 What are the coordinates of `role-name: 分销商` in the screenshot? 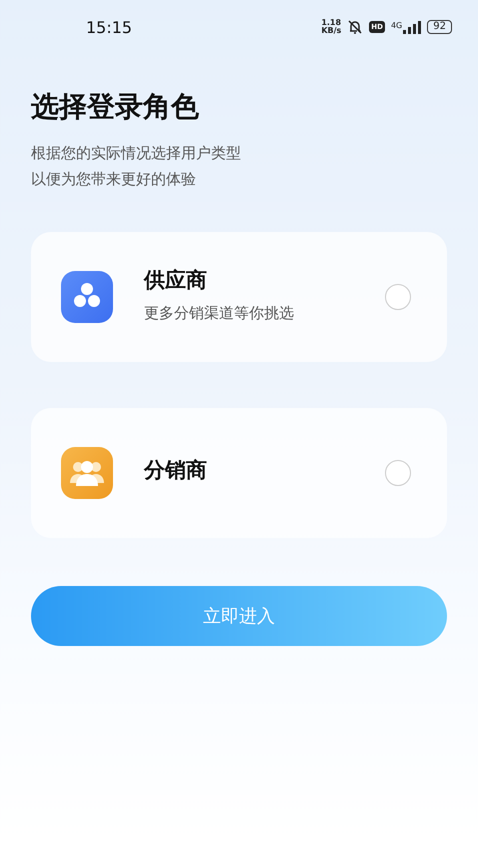 It's located at (176, 470).